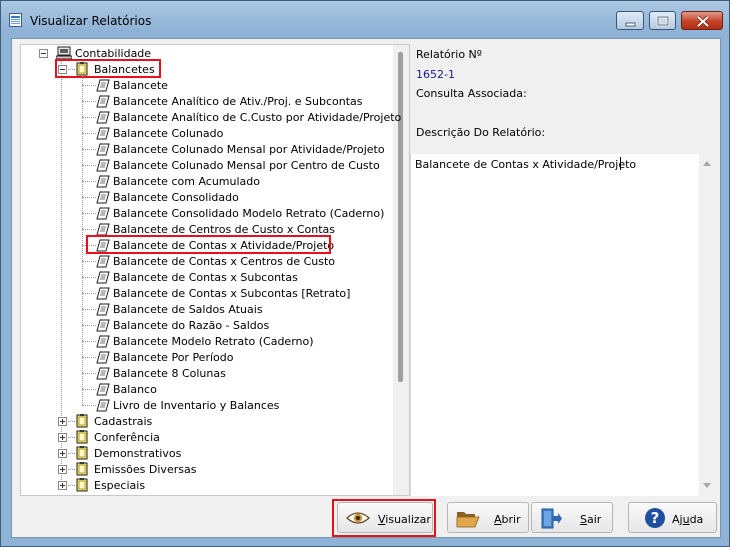  Describe the element at coordinates (526, 164) in the screenshot. I see `description-text: Balancete de Contas x Atividade/Projeto` at that location.